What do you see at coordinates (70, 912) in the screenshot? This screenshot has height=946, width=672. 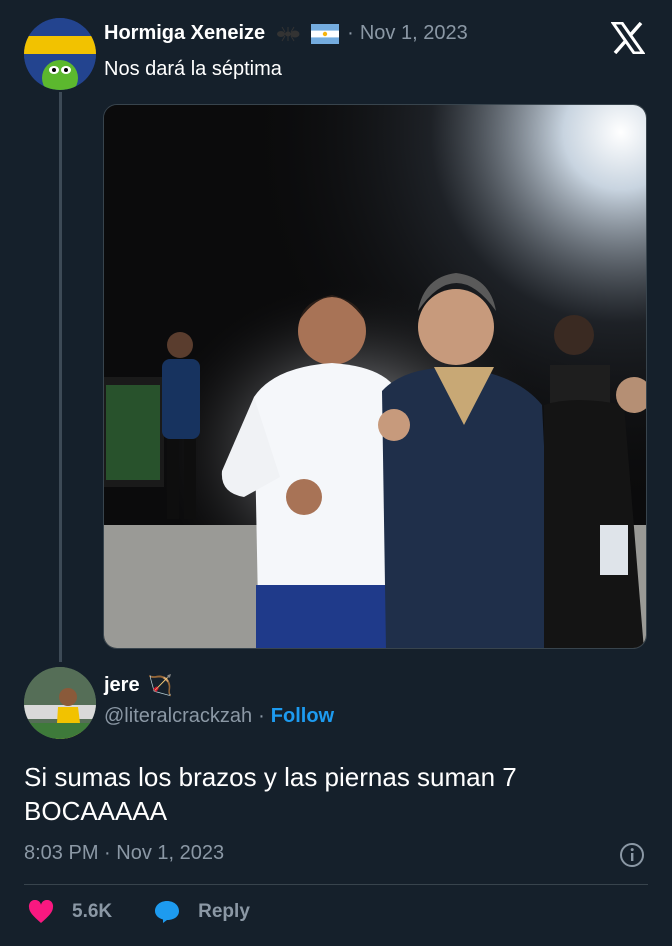 I see `like-button: 5.6K` at bounding box center [70, 912].